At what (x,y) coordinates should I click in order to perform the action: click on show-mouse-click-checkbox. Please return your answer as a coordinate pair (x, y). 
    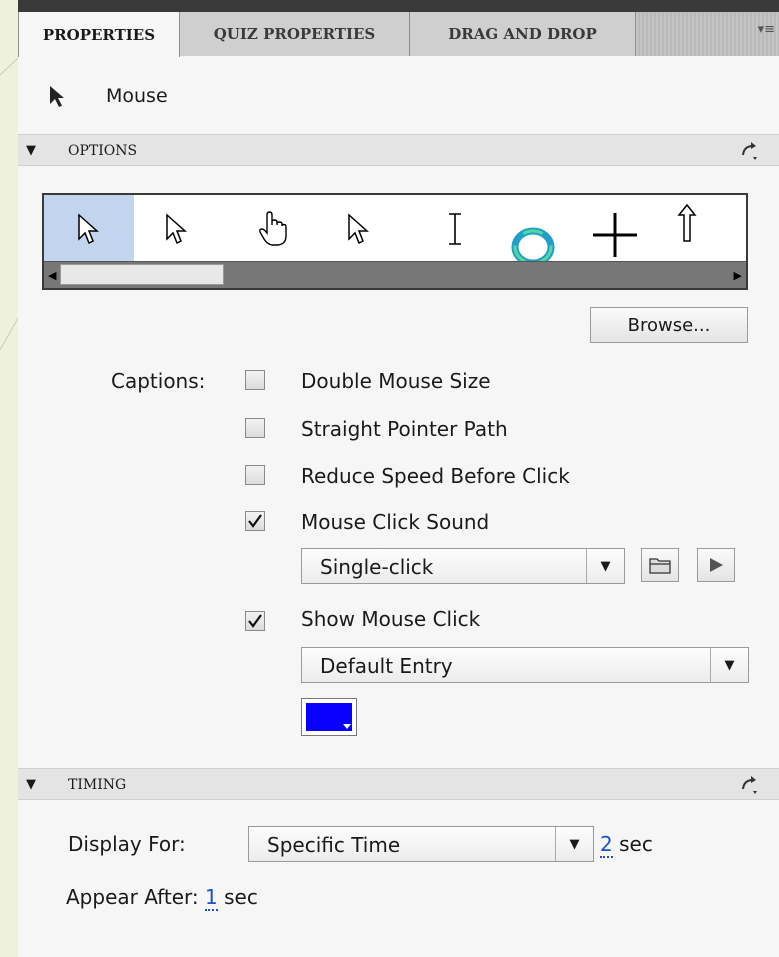
    Looking at the image, I should click on (255, 621).